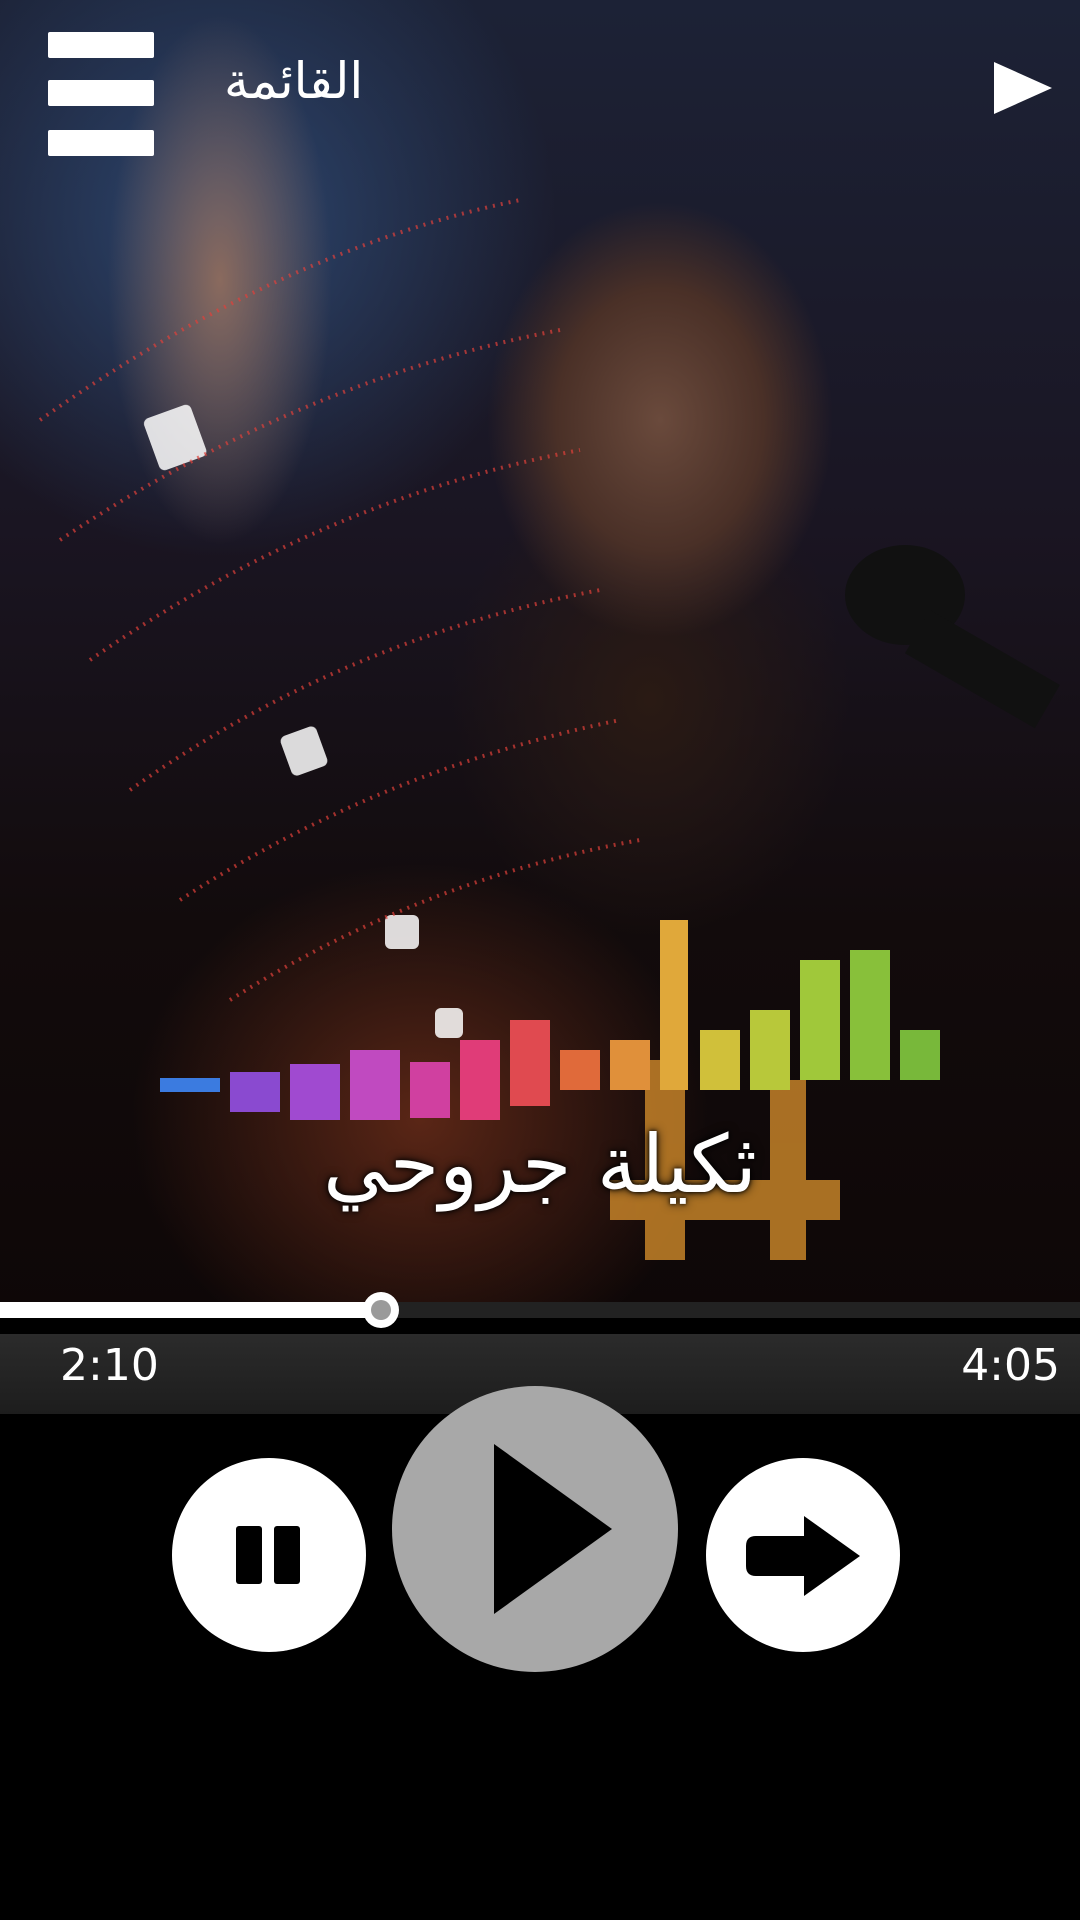 Image resolution: width=1080 pixels, height=1920 pixels. What do you see at coordinates (540, 1310) in the screenshot?
I see `seek-bar` at bounding box center [540, 1310].